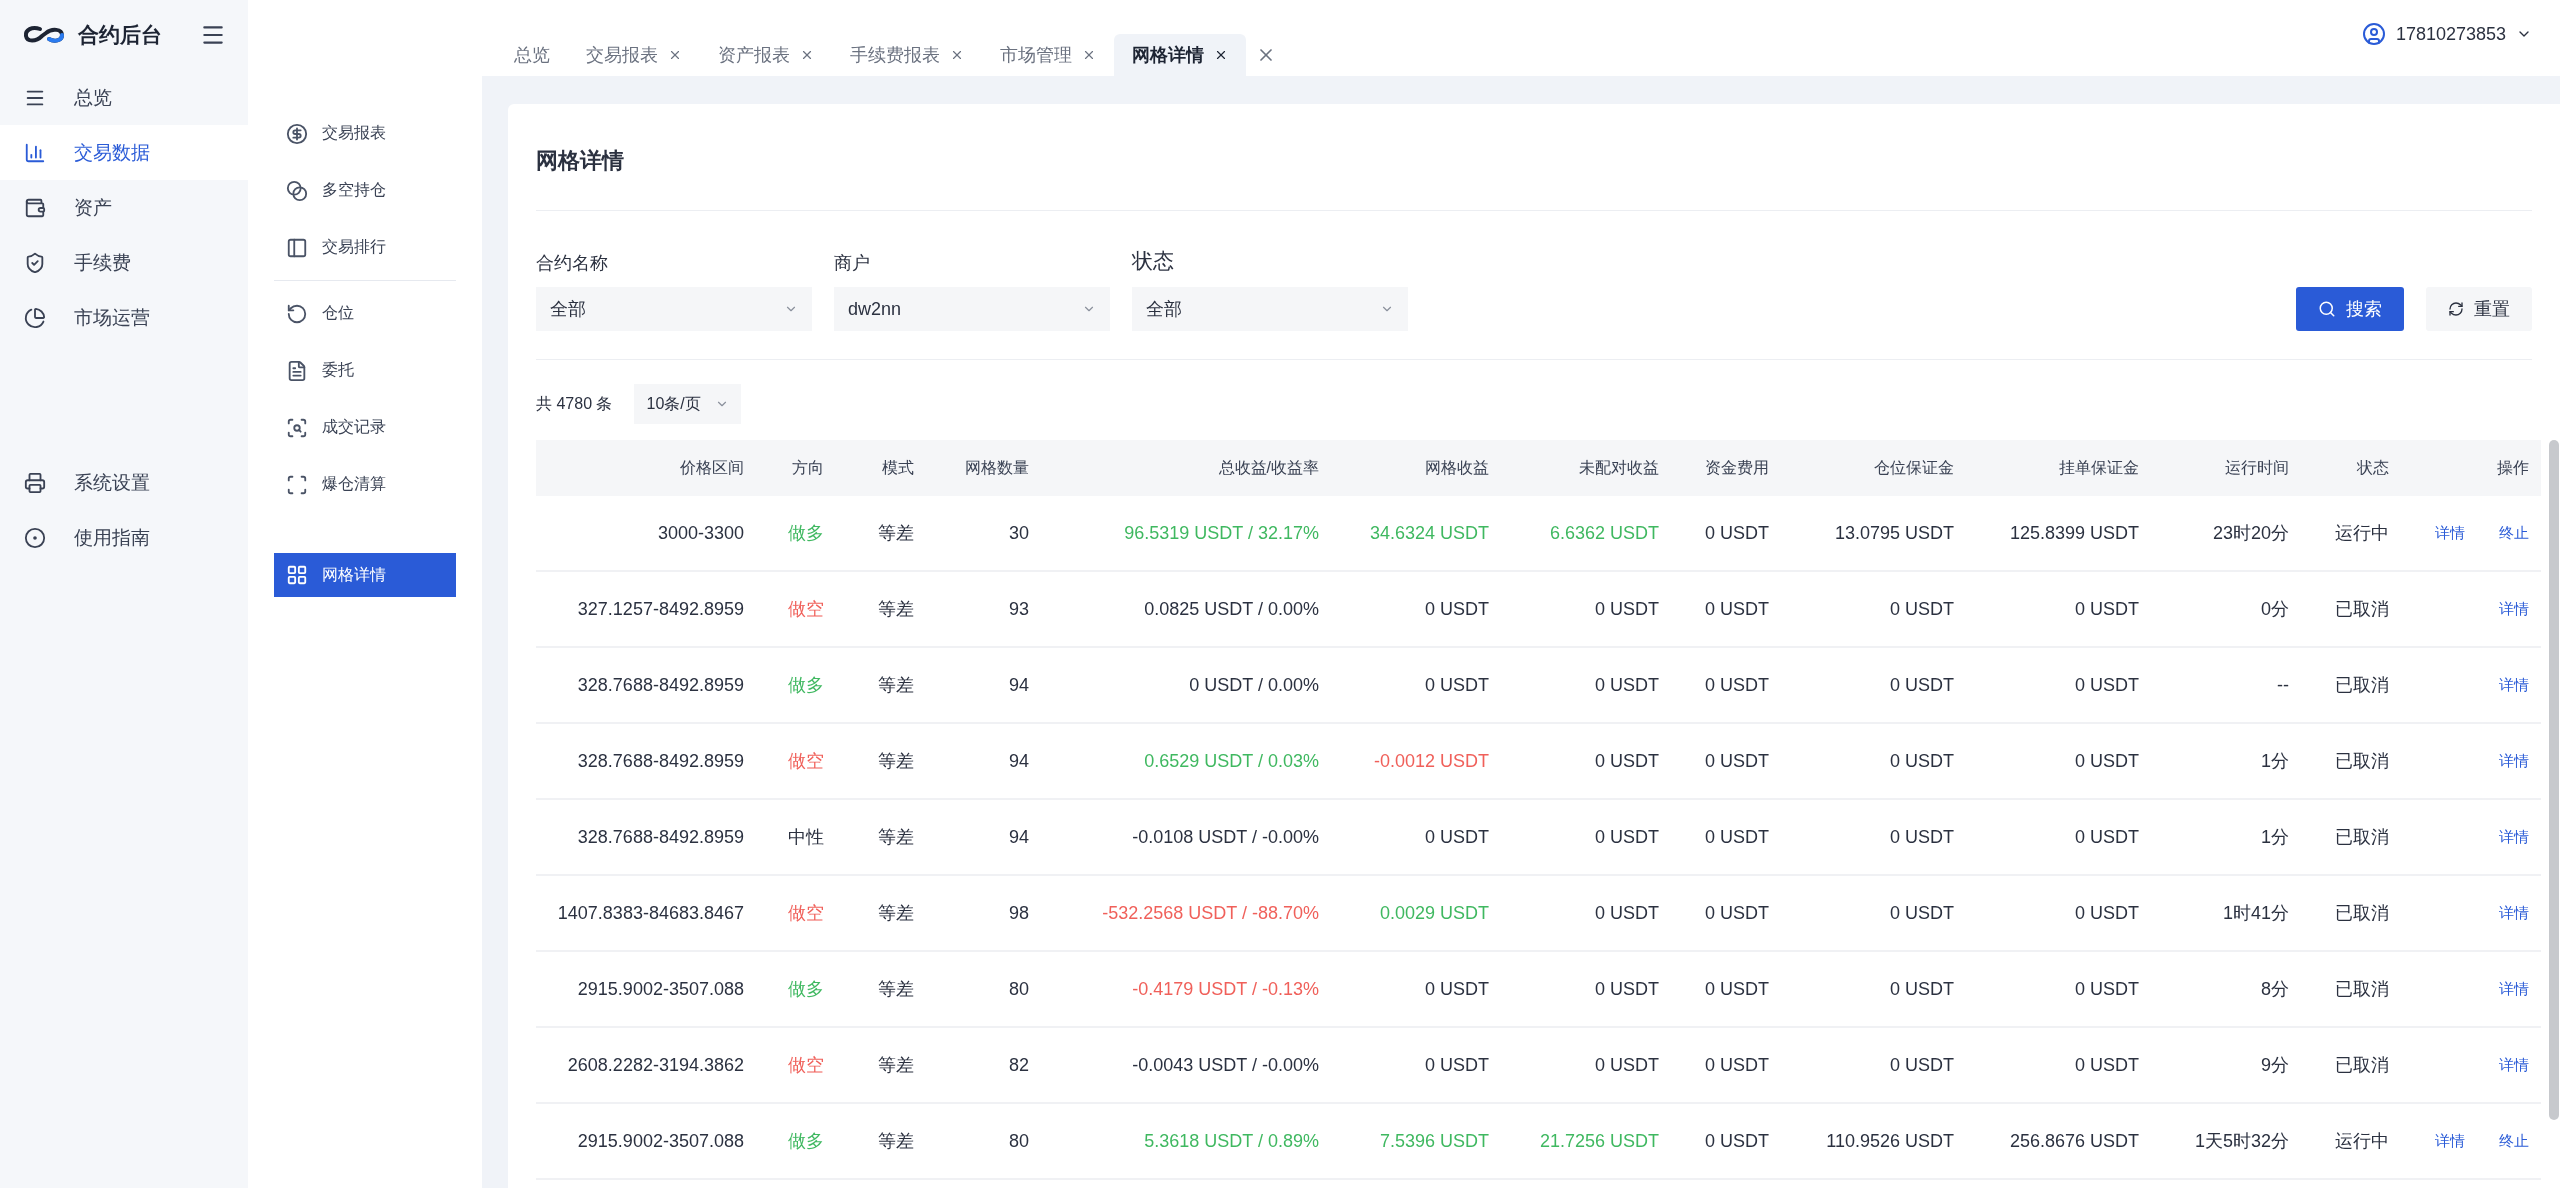  What do you see at coordinates (2350, 309) in the screenshot?
I see `search-button: 搜索` at bounding box center [2350, 309].